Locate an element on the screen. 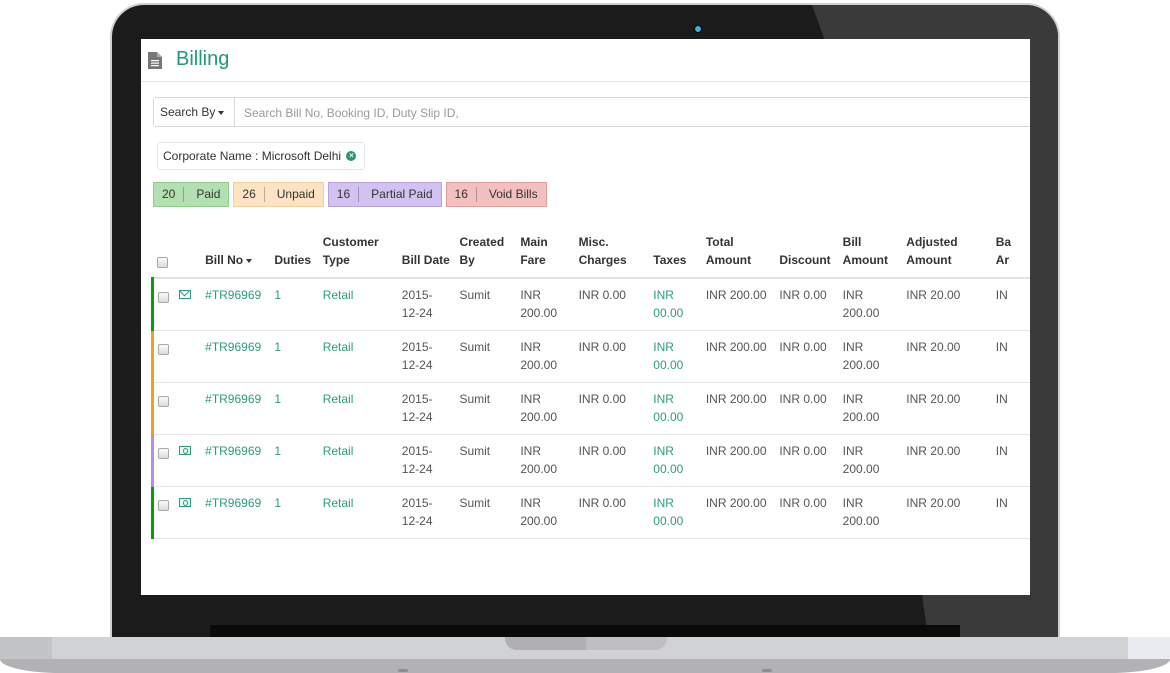  select-all-cell is located at coordinates (164, 254).